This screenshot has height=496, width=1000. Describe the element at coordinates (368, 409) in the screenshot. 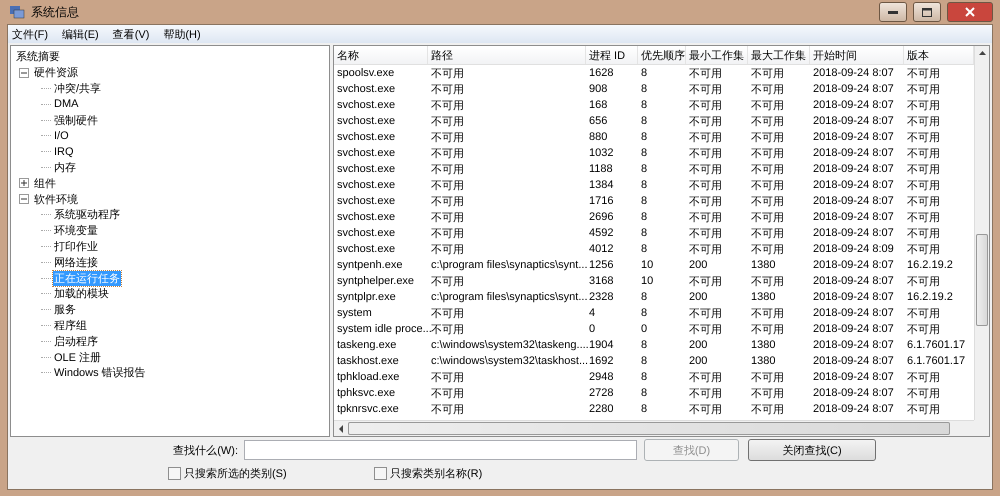

I see `table-cell-text: tpknrsvc.exe` at that location.